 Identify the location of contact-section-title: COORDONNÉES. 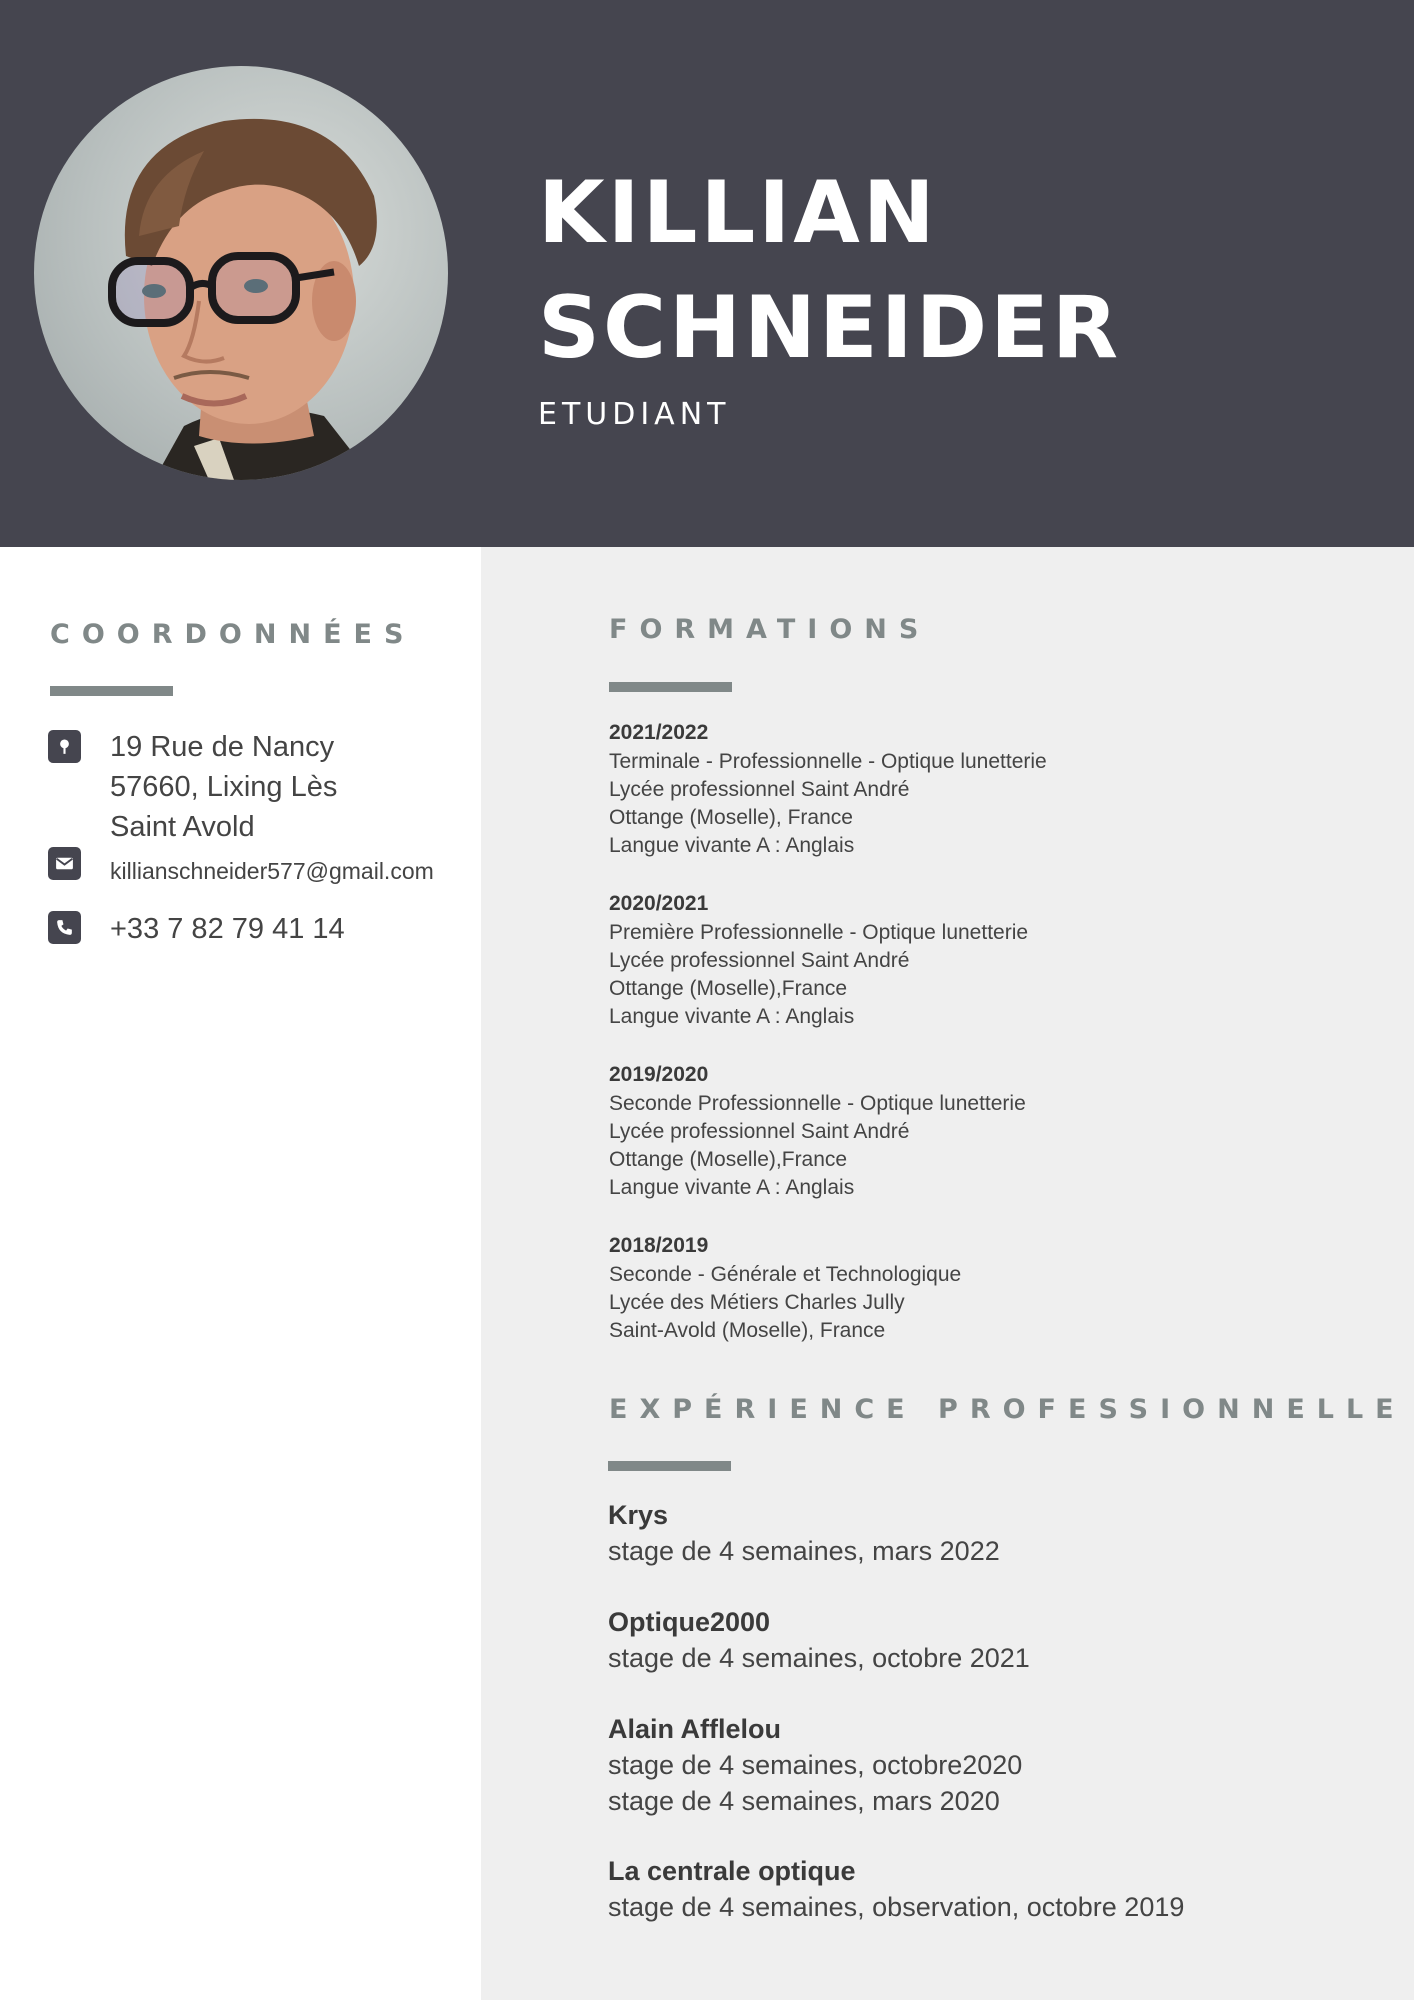
(233, 634).